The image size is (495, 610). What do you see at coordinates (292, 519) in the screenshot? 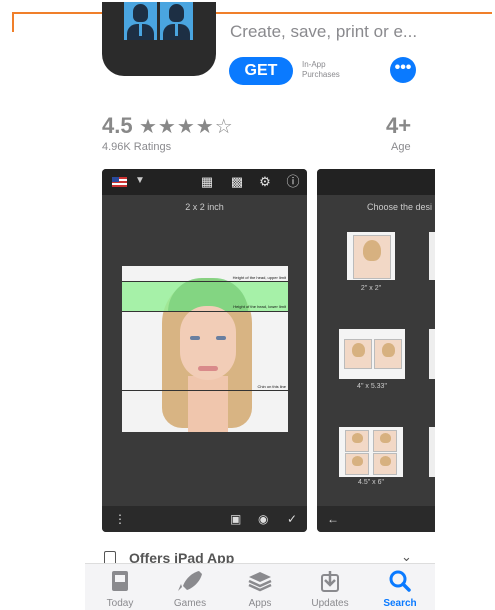
I see `check-icon: ✓` at bounding box center [292, 519].